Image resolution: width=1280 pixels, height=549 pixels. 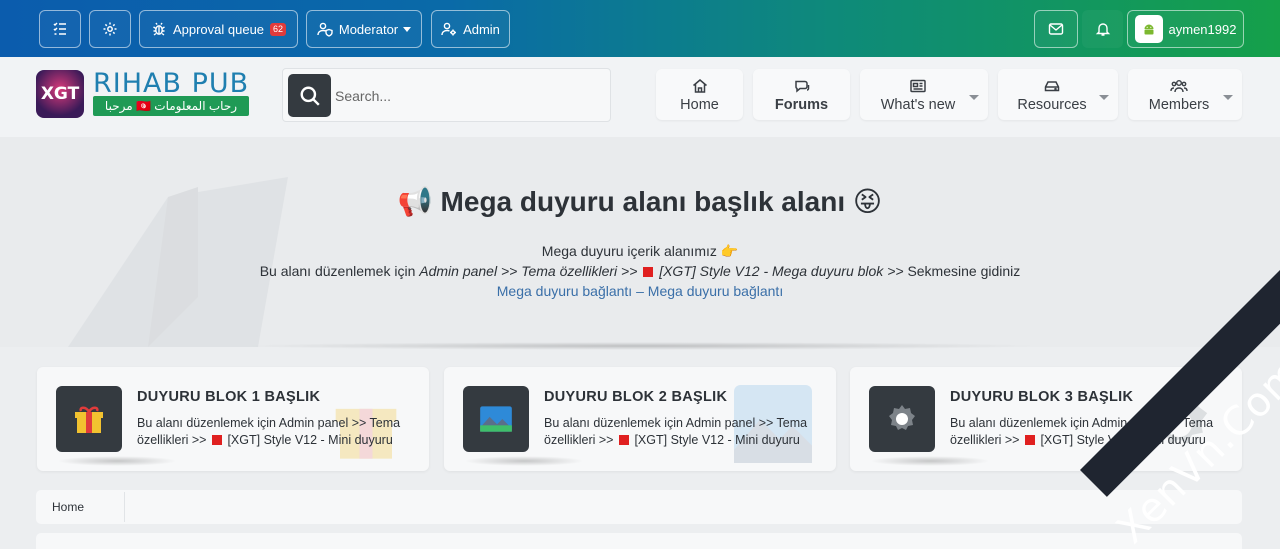 I want to click on gear-glyph, so click(x=902, y=417).